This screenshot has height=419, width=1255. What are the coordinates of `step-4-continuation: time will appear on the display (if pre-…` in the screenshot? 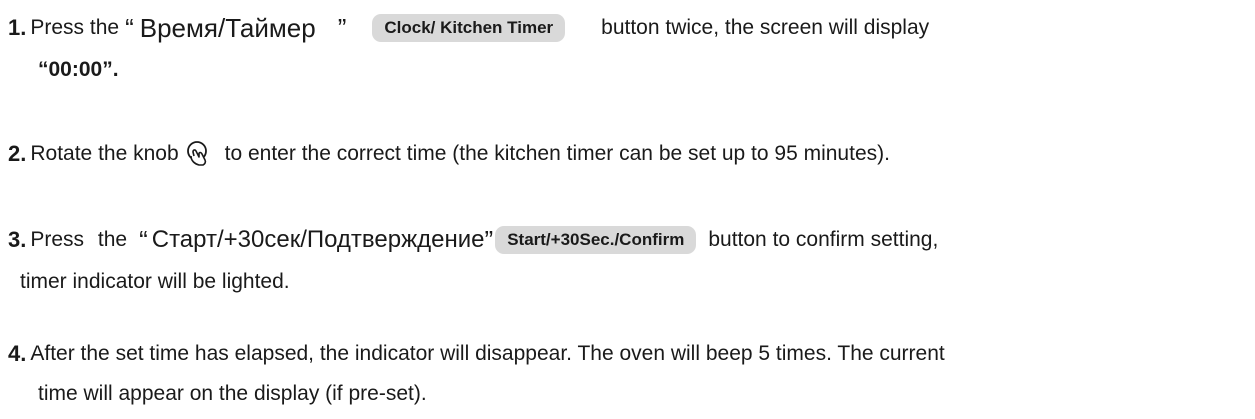 It's located at (232, 394).